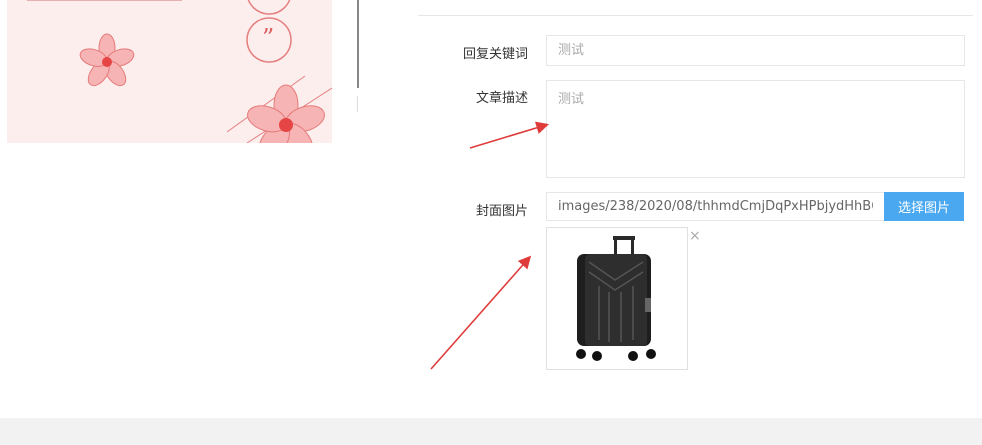 This screenshot has width=982, height=445. I want to click on article-preview-card: ”, so click(169, 71).